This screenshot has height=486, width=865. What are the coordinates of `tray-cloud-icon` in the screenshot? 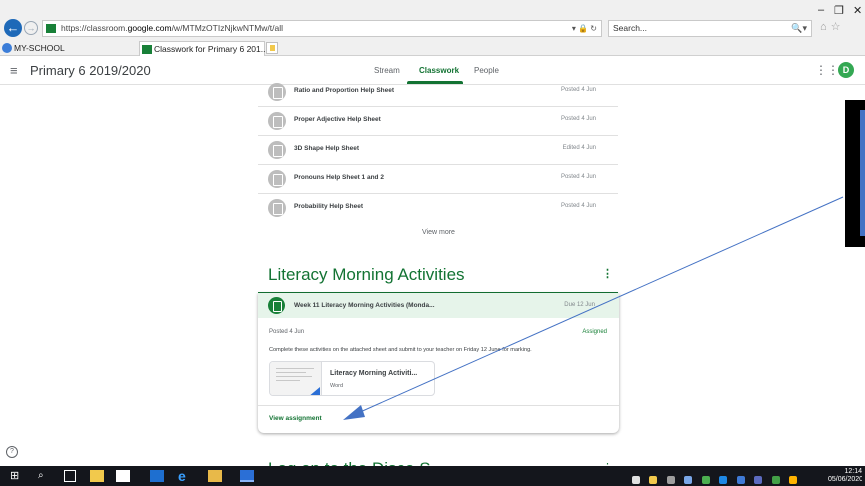 It's located at (723, 480).